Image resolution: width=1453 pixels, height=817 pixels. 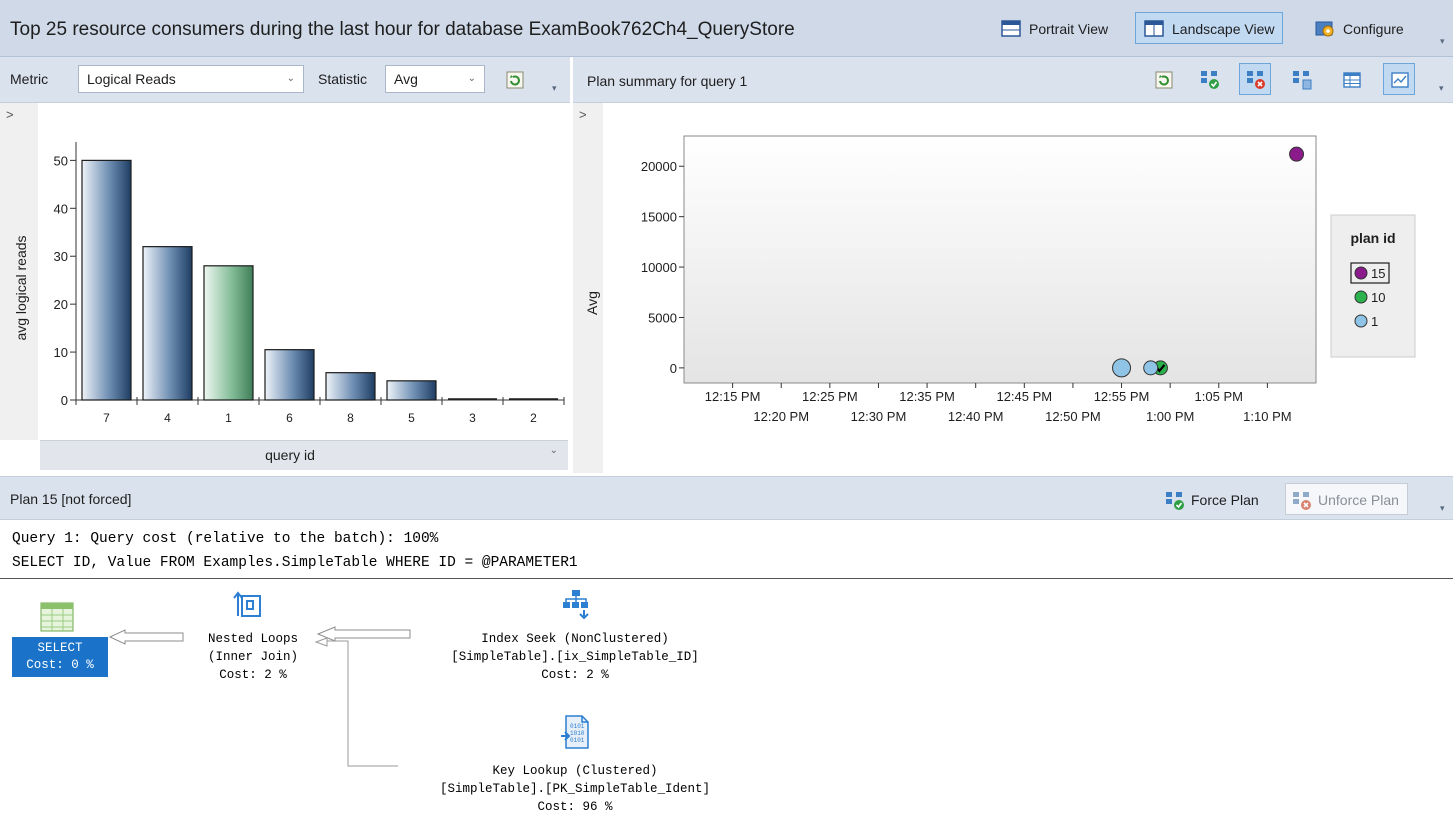 I want to click on key-lookup-icon: 0101 1010 0101, so click(x=575, y=732).